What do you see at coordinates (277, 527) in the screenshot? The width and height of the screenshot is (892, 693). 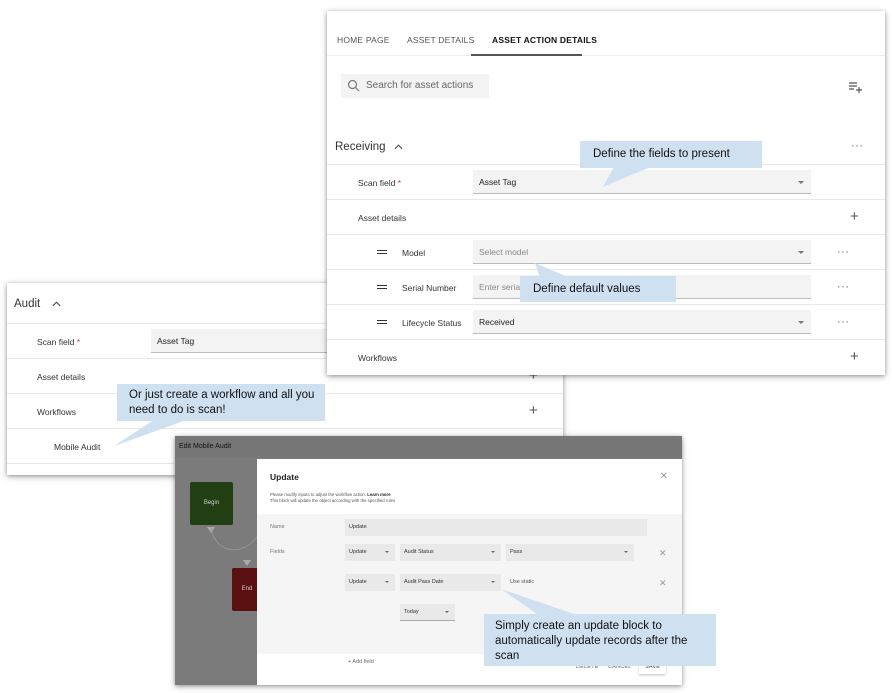 I see `name-label: Name` at bounding box center [277, 527].